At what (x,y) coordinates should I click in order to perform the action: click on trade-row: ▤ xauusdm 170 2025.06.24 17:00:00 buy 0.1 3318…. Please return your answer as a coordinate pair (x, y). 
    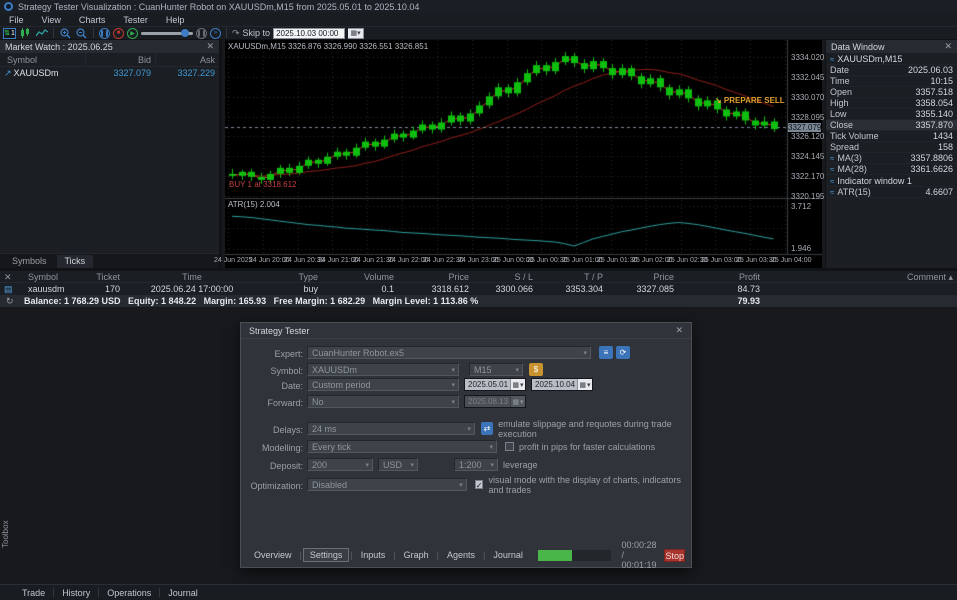
    Looking at the image, I should click on (478, 289).